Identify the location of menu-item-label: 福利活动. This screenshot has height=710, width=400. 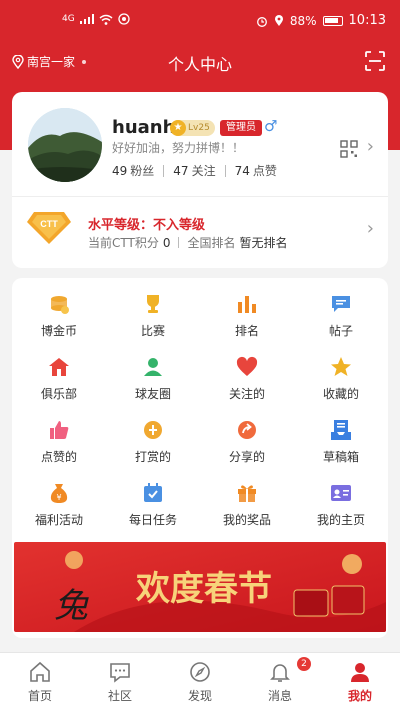
(58, 520).